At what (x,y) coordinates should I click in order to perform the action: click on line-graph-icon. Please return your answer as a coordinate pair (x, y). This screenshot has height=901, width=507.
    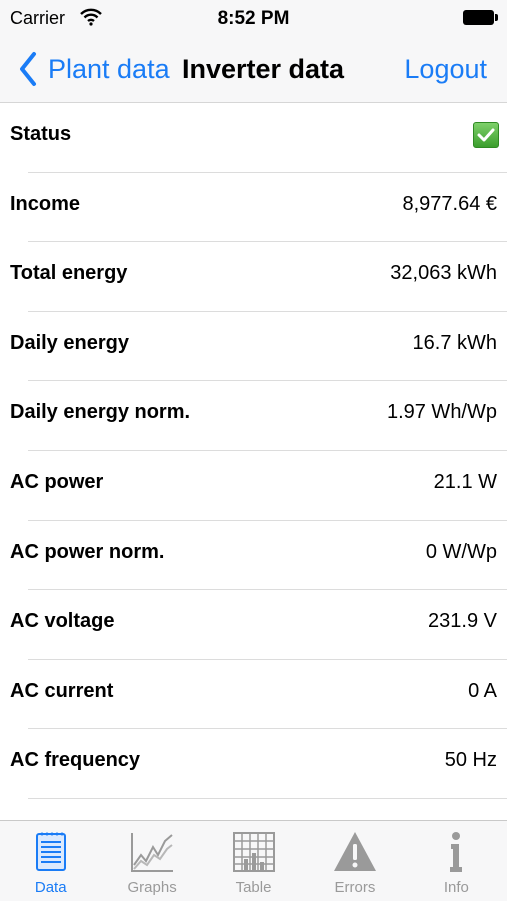
    Looking at the image, I should click on (152, 852).